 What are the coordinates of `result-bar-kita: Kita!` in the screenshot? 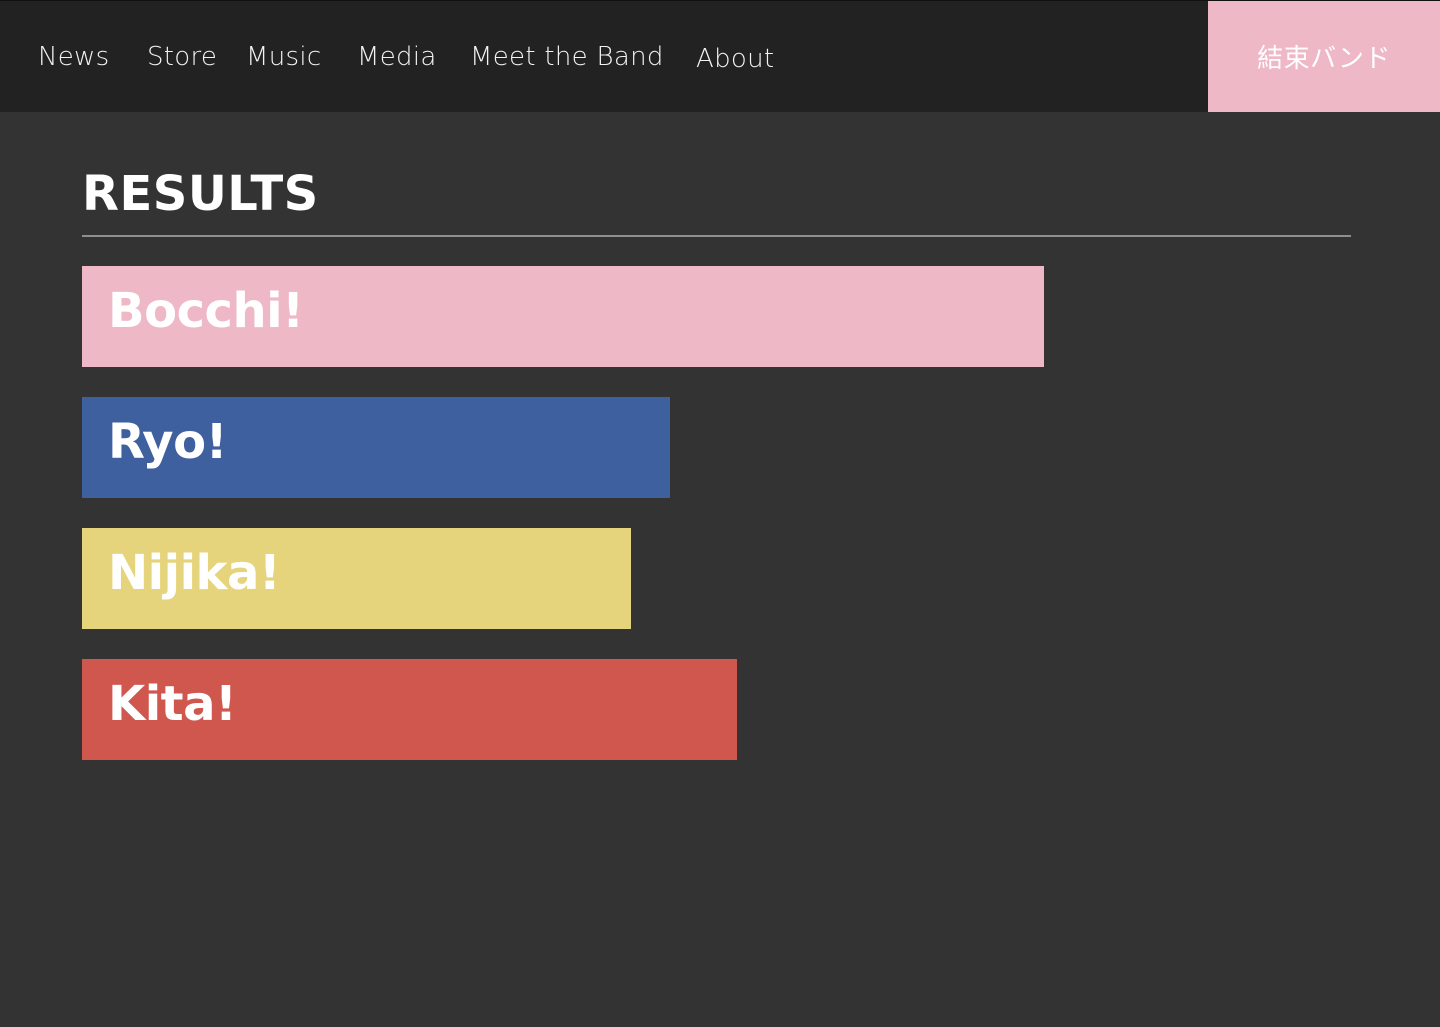 It's located at (409, 709).